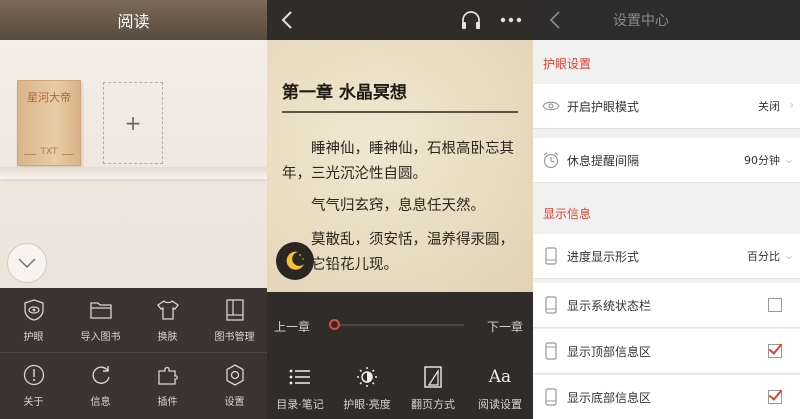 This screenshot has width=800, height=419. What do you see at coordinates (433, 391) in the screenshot?
I see `toolbar-page-turn: 翻页方式` at bounding box center [433, 391].